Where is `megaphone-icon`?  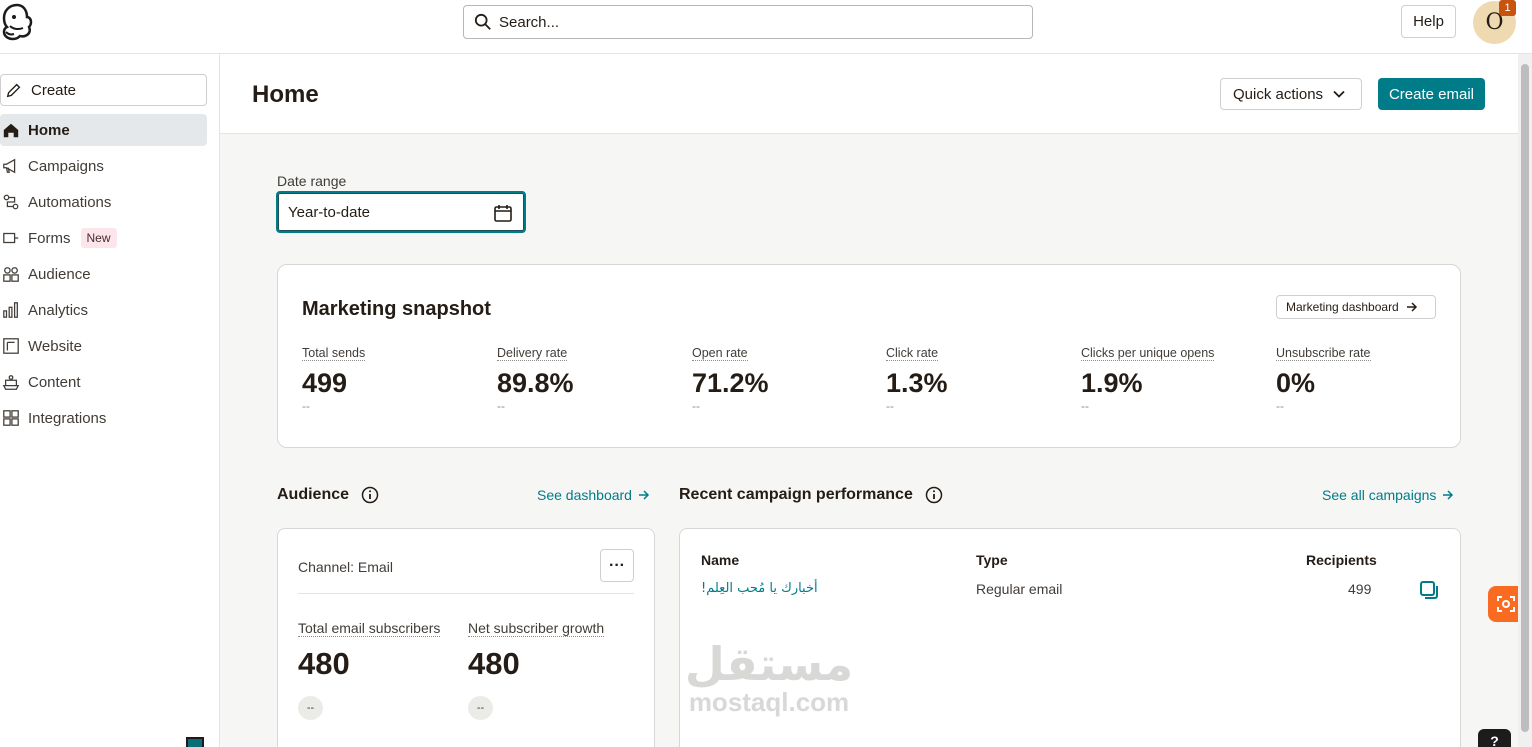
megaphone-icon is located at coordinates (11, 166).